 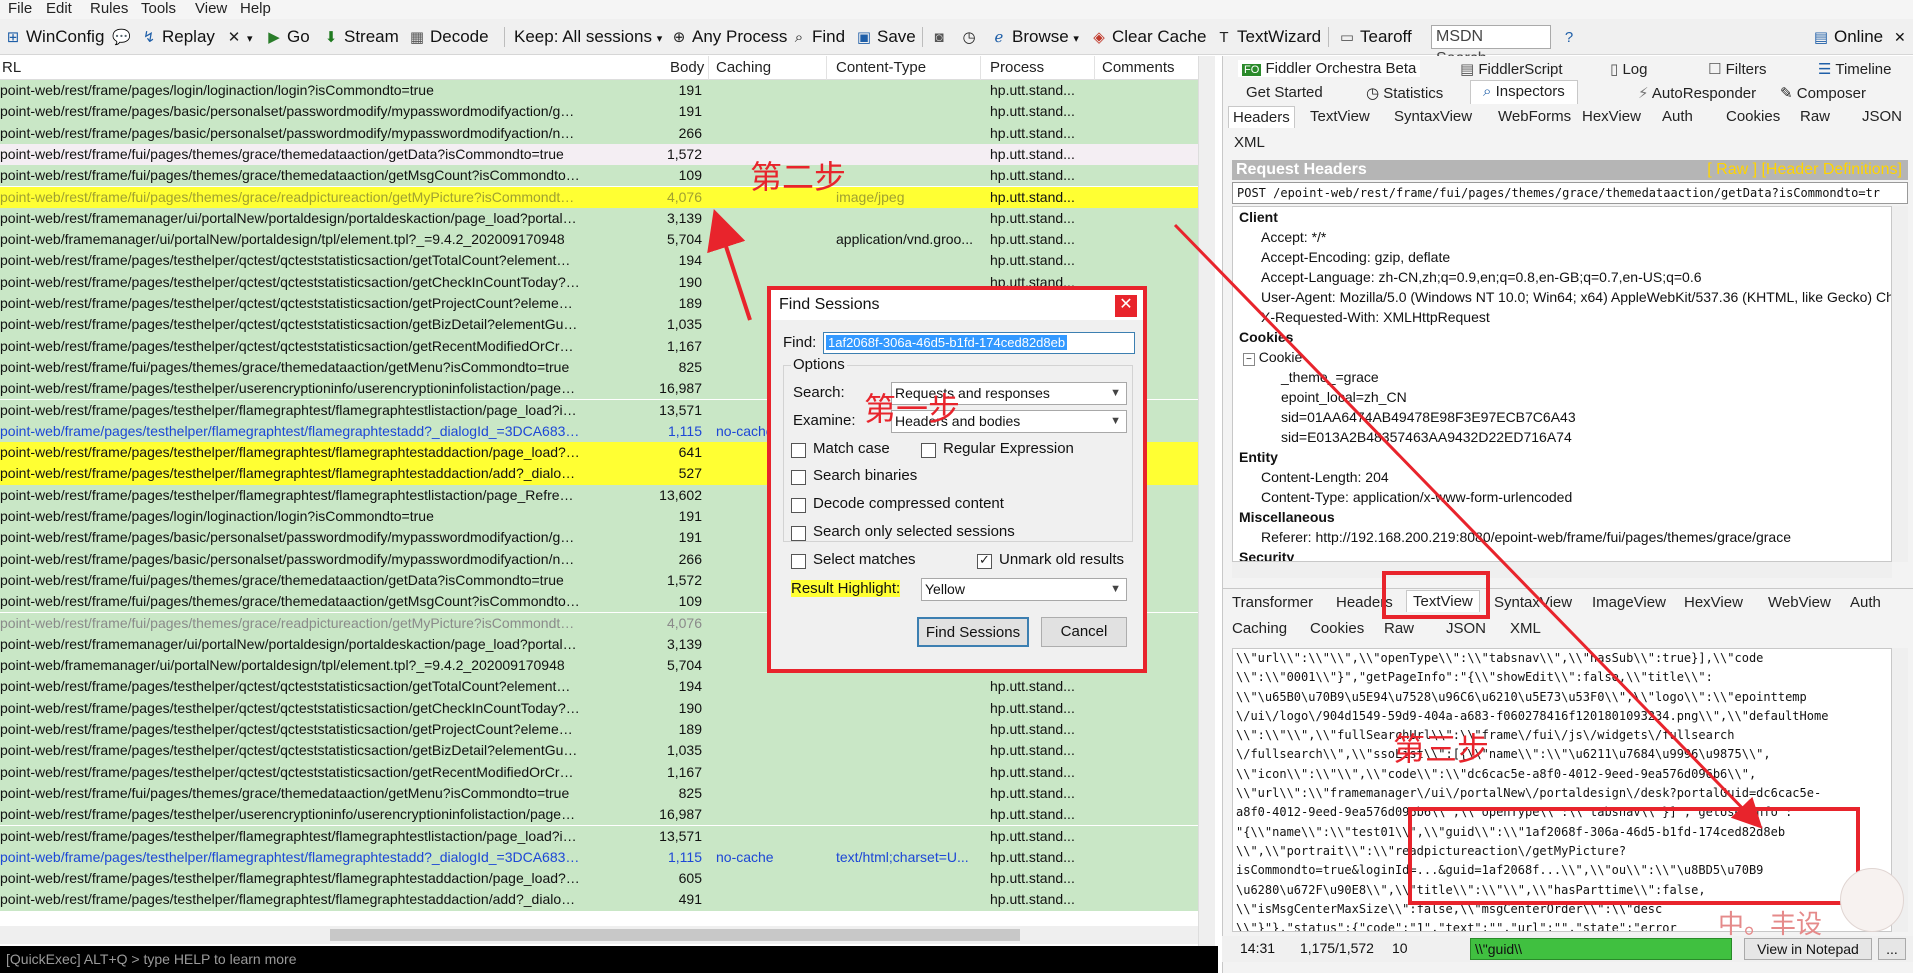 What do you see at coordinates (1268, 37) in the screenshot?
I see `textwizard-button: T TextWizard` at bounding box center [1268, 37].